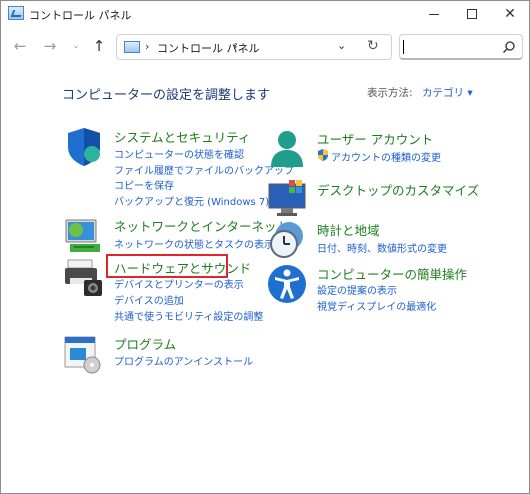 This screenshot has height=494, width=530. What do you see at coordinates (390, 93) in the screenshot?
I see `view-by-label: 表示方法:` at bounding box center [390, 93].